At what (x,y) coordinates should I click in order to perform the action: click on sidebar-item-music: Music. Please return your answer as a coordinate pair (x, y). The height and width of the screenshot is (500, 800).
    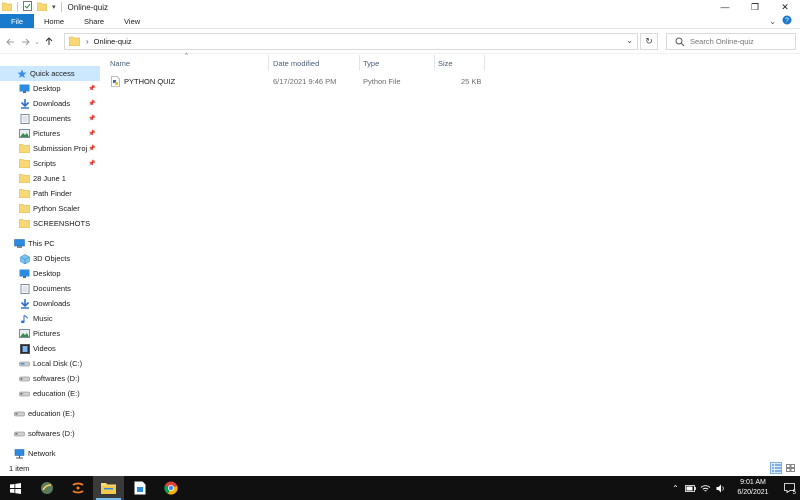
    Looking at the image, I should click on (50, 318).